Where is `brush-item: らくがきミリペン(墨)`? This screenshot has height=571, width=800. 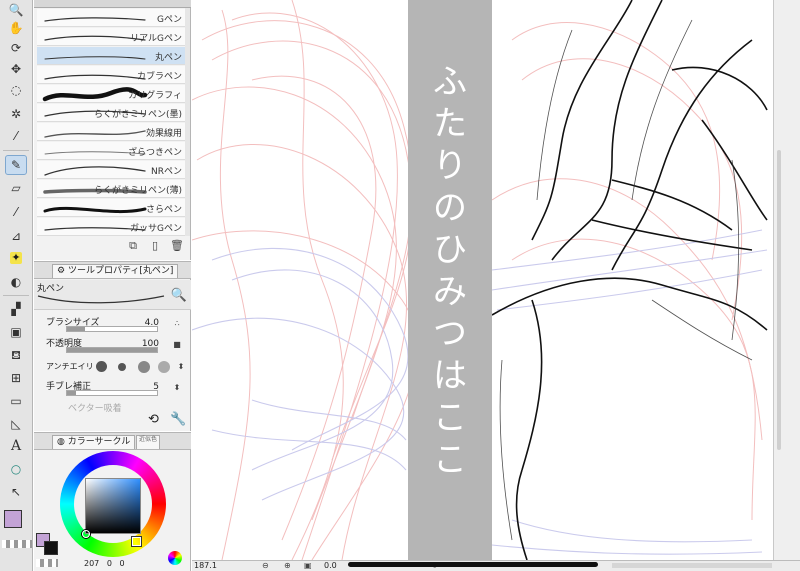 brush-item: らくがきミリペン(墨) is located at coordinates (111, 113).